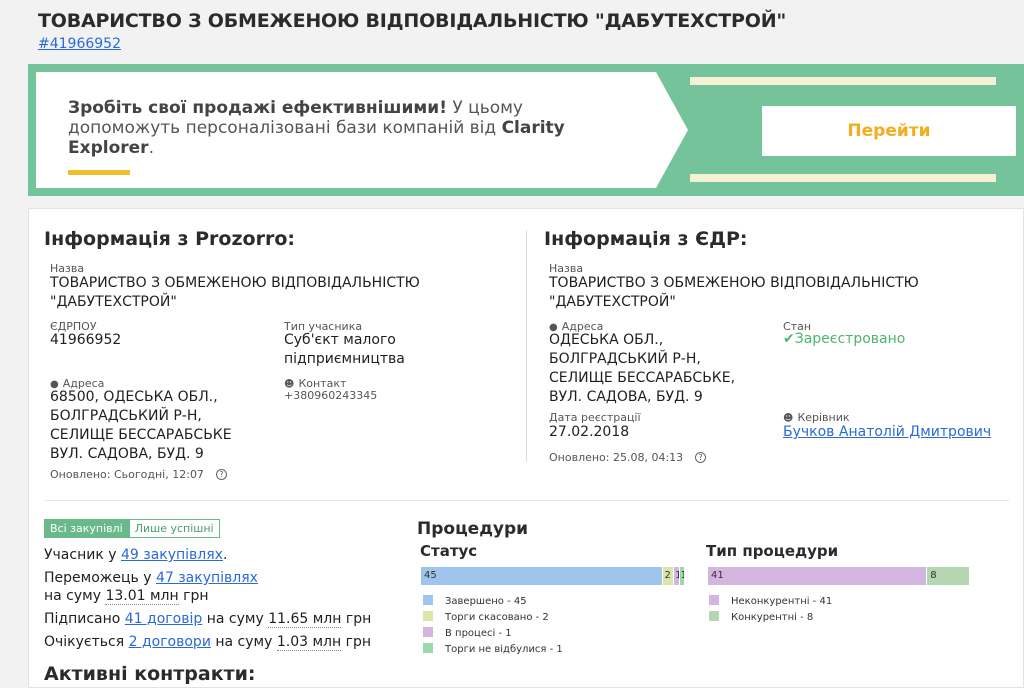 The width and height of the screenshot is (1024, 688). Describe the element at coordinates (646, 239) in the screenshot. I see `edr-title: Інформація з ЄДР:` at that location.